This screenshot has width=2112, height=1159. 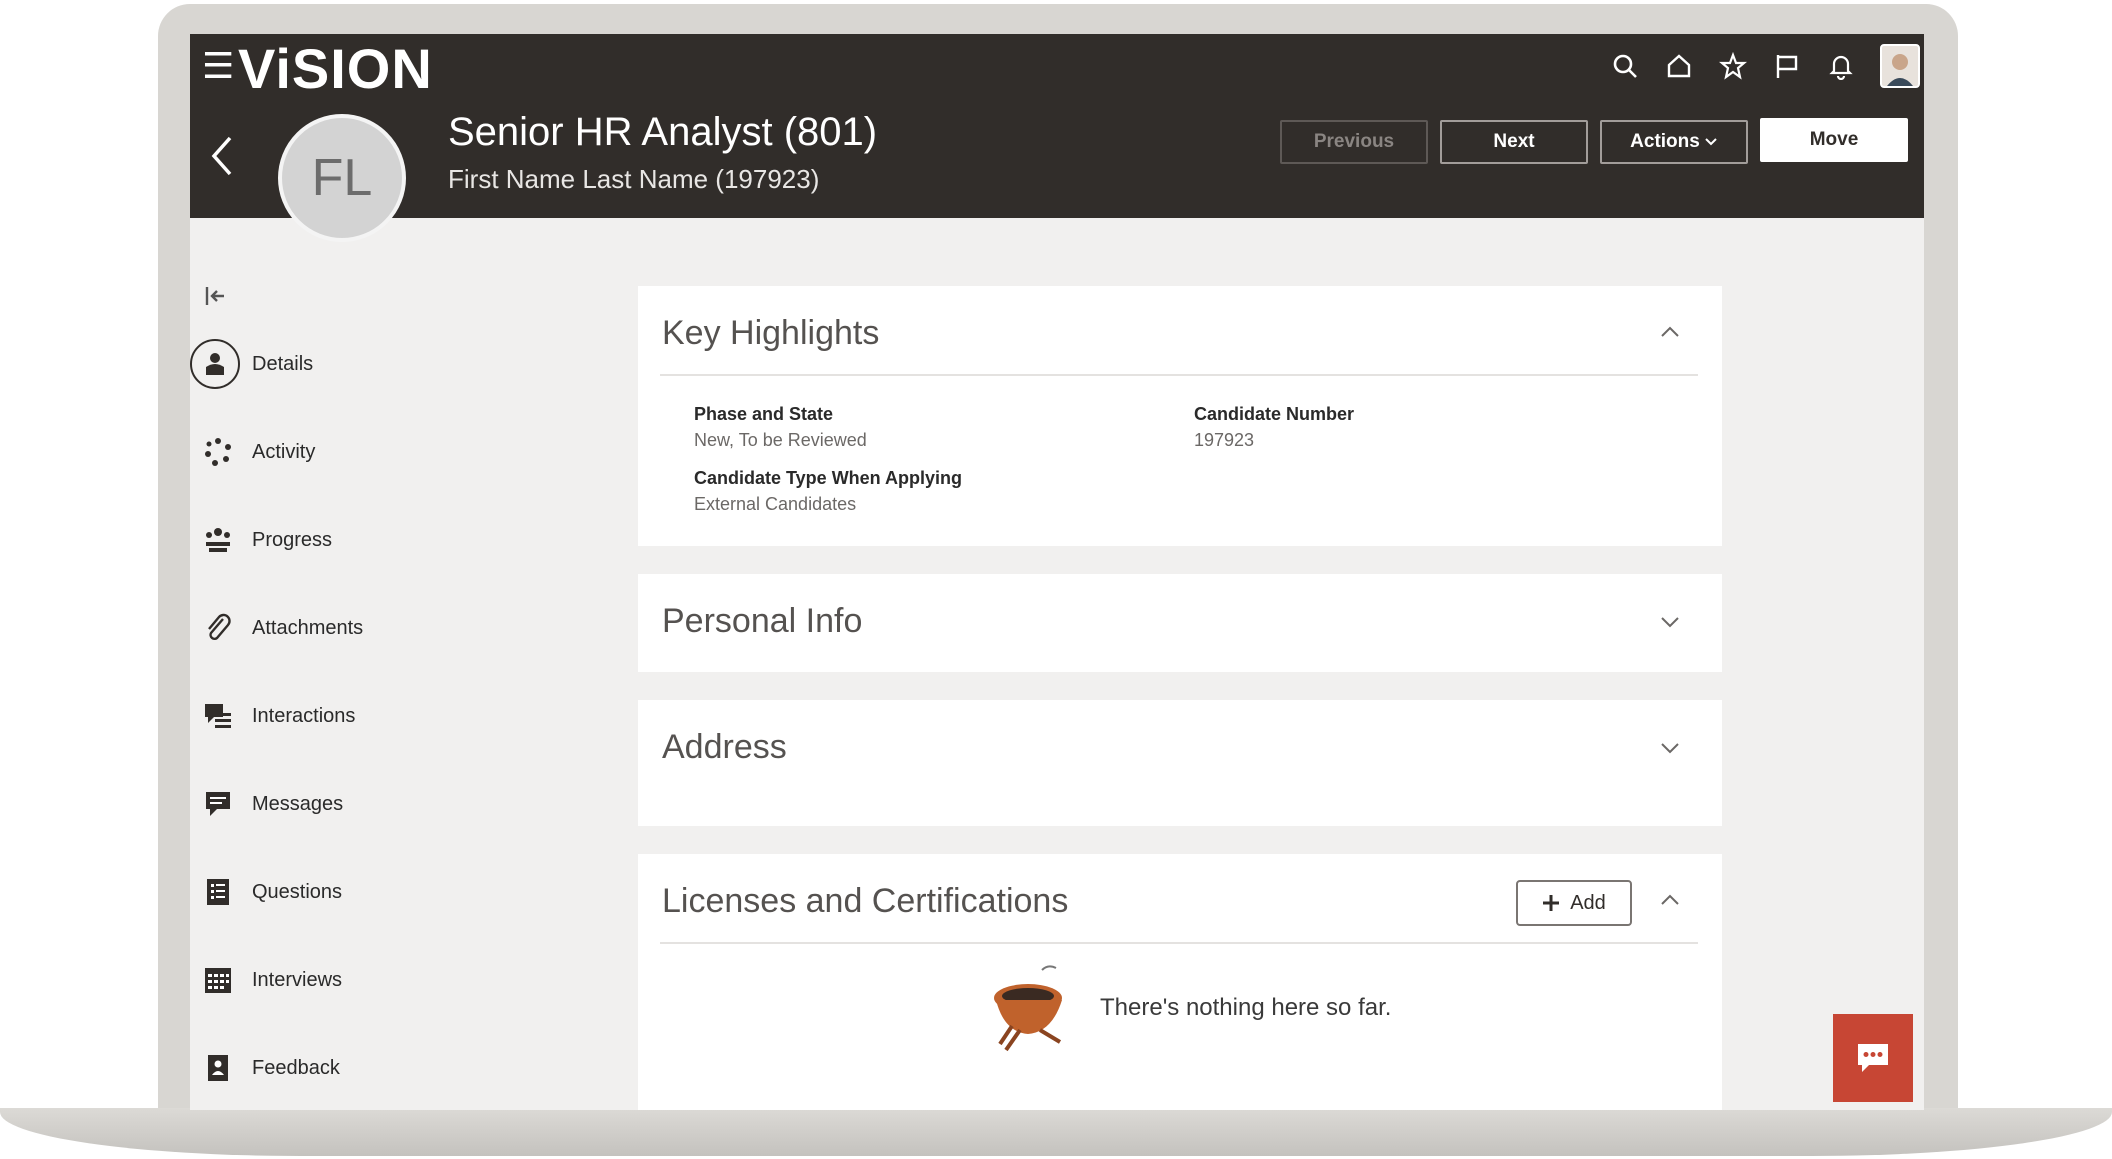 I want to click on page-title: Senior HR Analyst (801), so click(x=663, y=132).